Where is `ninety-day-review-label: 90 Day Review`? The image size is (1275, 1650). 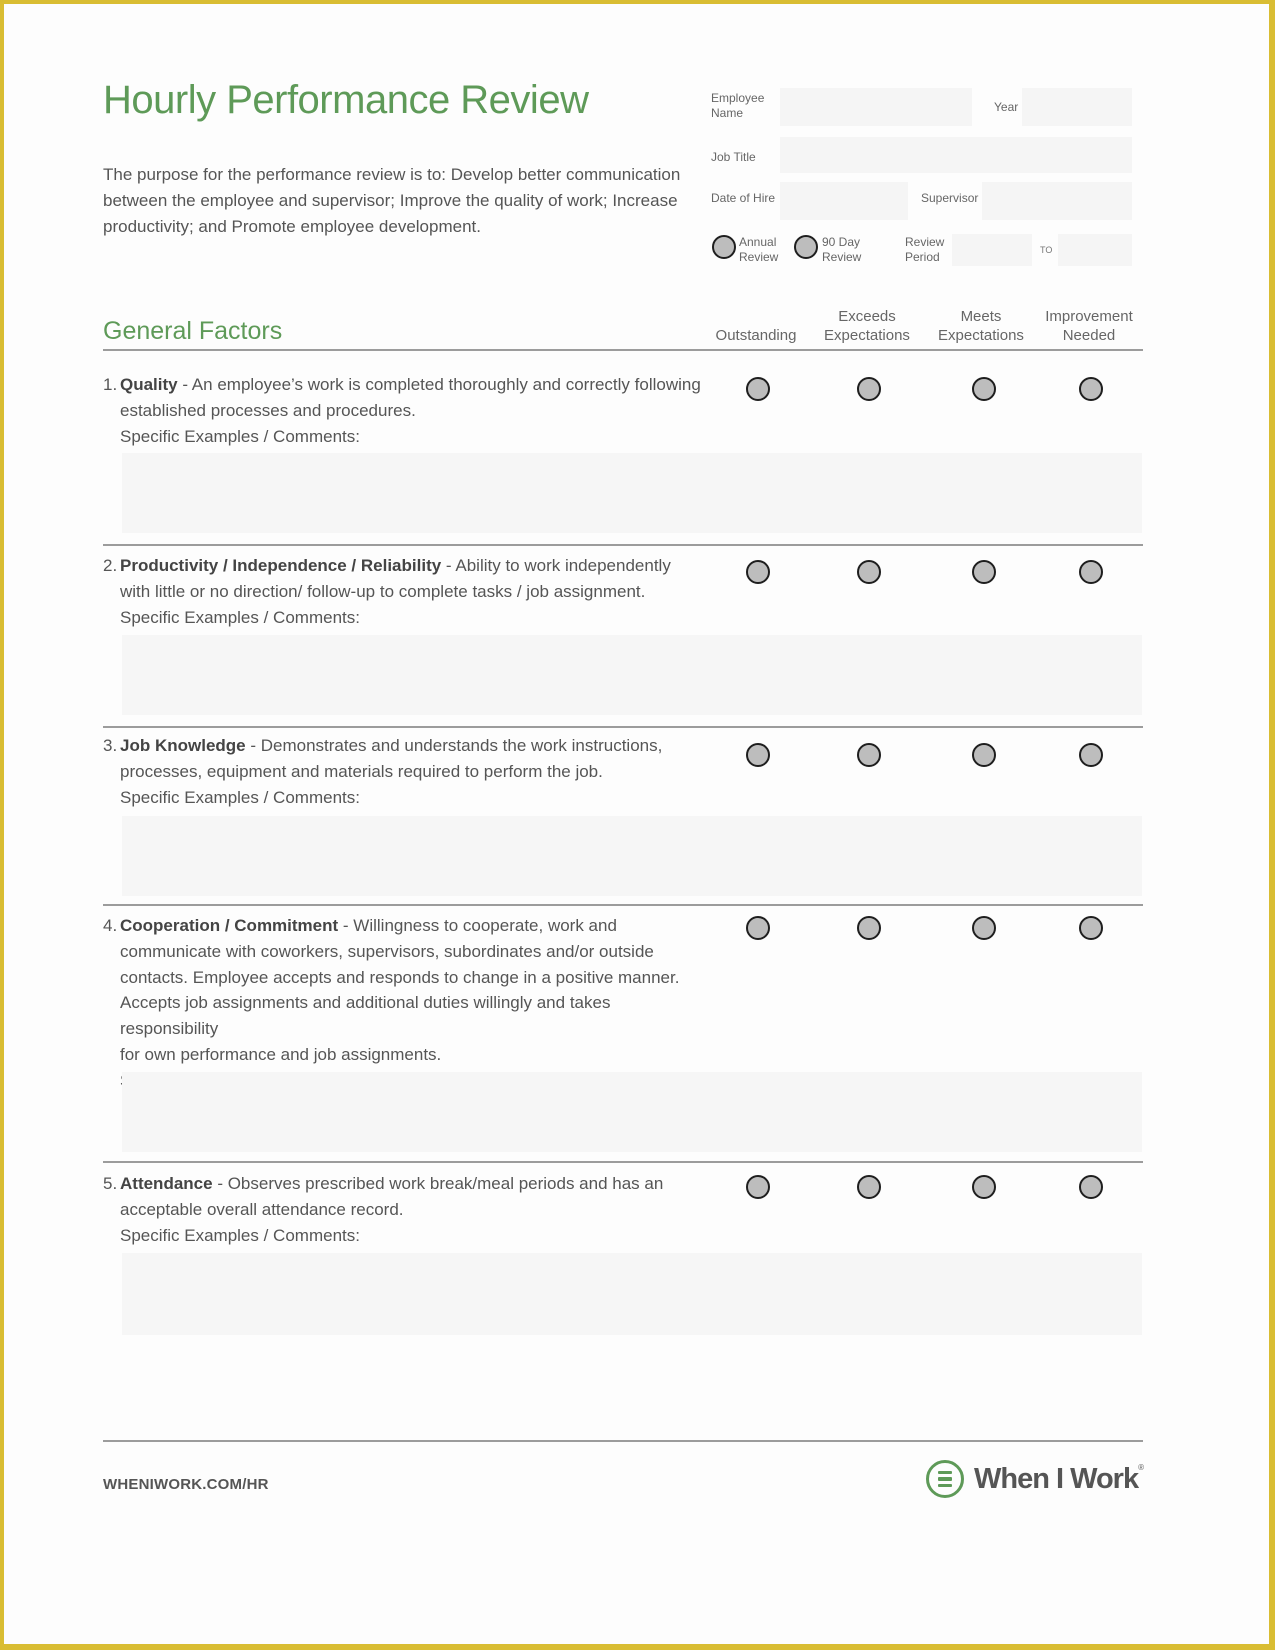 ninety-day-review-label: 90 Day Review is located at coordinates (841, 250).